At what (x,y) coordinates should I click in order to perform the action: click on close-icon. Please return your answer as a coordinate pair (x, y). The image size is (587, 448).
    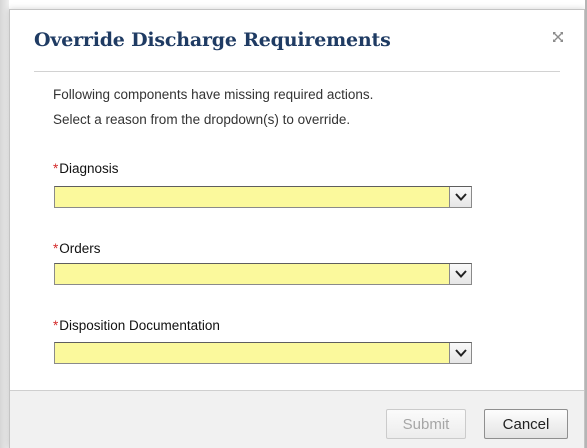
    Looking at the image, I should click on (558, 36).